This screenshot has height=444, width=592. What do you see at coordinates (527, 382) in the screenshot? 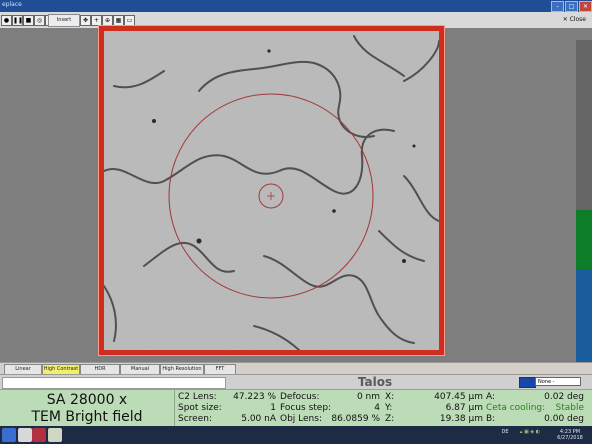
I see `layout-selector-icon` at bounding box center [527, 382].